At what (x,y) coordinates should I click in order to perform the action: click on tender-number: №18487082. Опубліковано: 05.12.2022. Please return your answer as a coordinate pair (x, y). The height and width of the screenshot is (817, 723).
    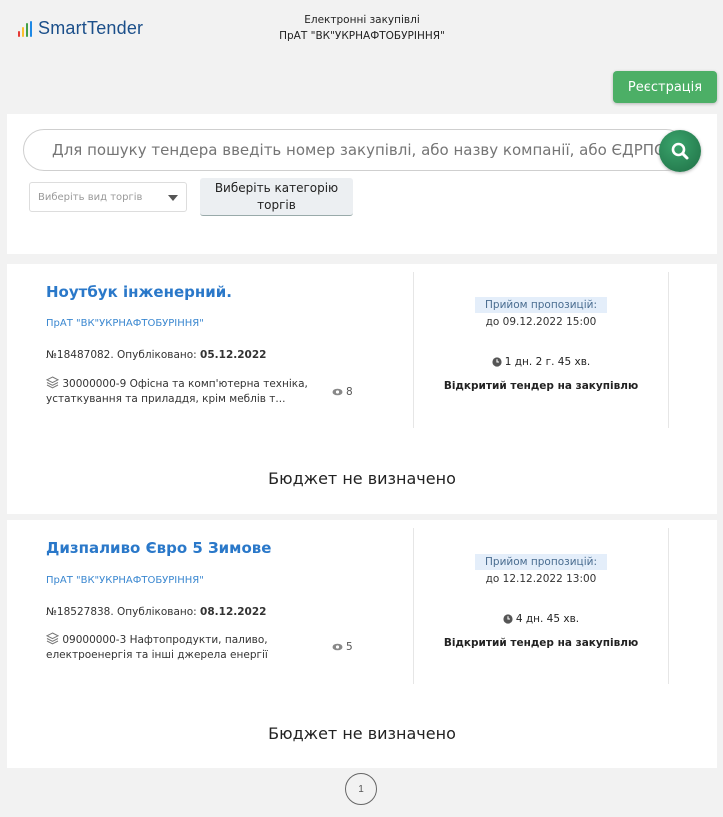
    Looking at the image, I should click on (156, 355).